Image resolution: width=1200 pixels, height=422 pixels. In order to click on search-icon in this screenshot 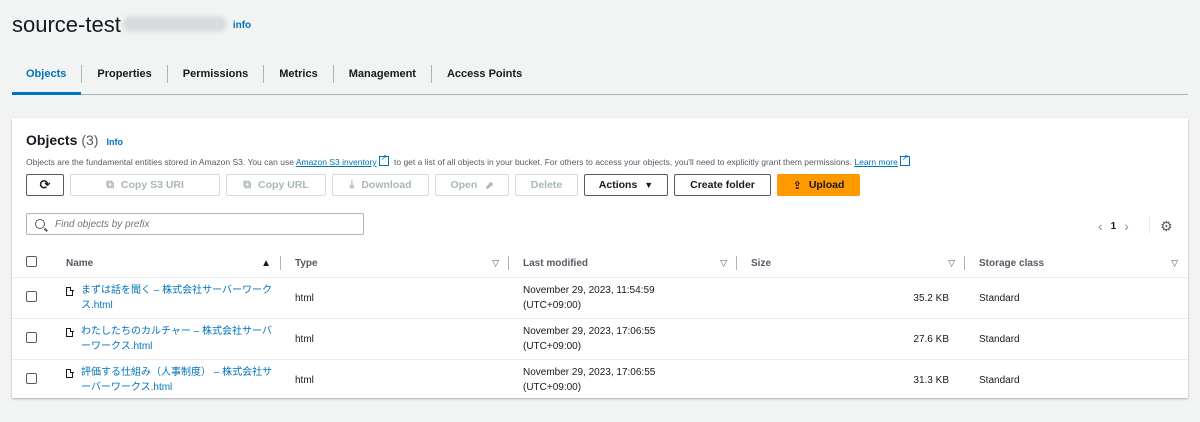, I will do `click(40, 224)`.